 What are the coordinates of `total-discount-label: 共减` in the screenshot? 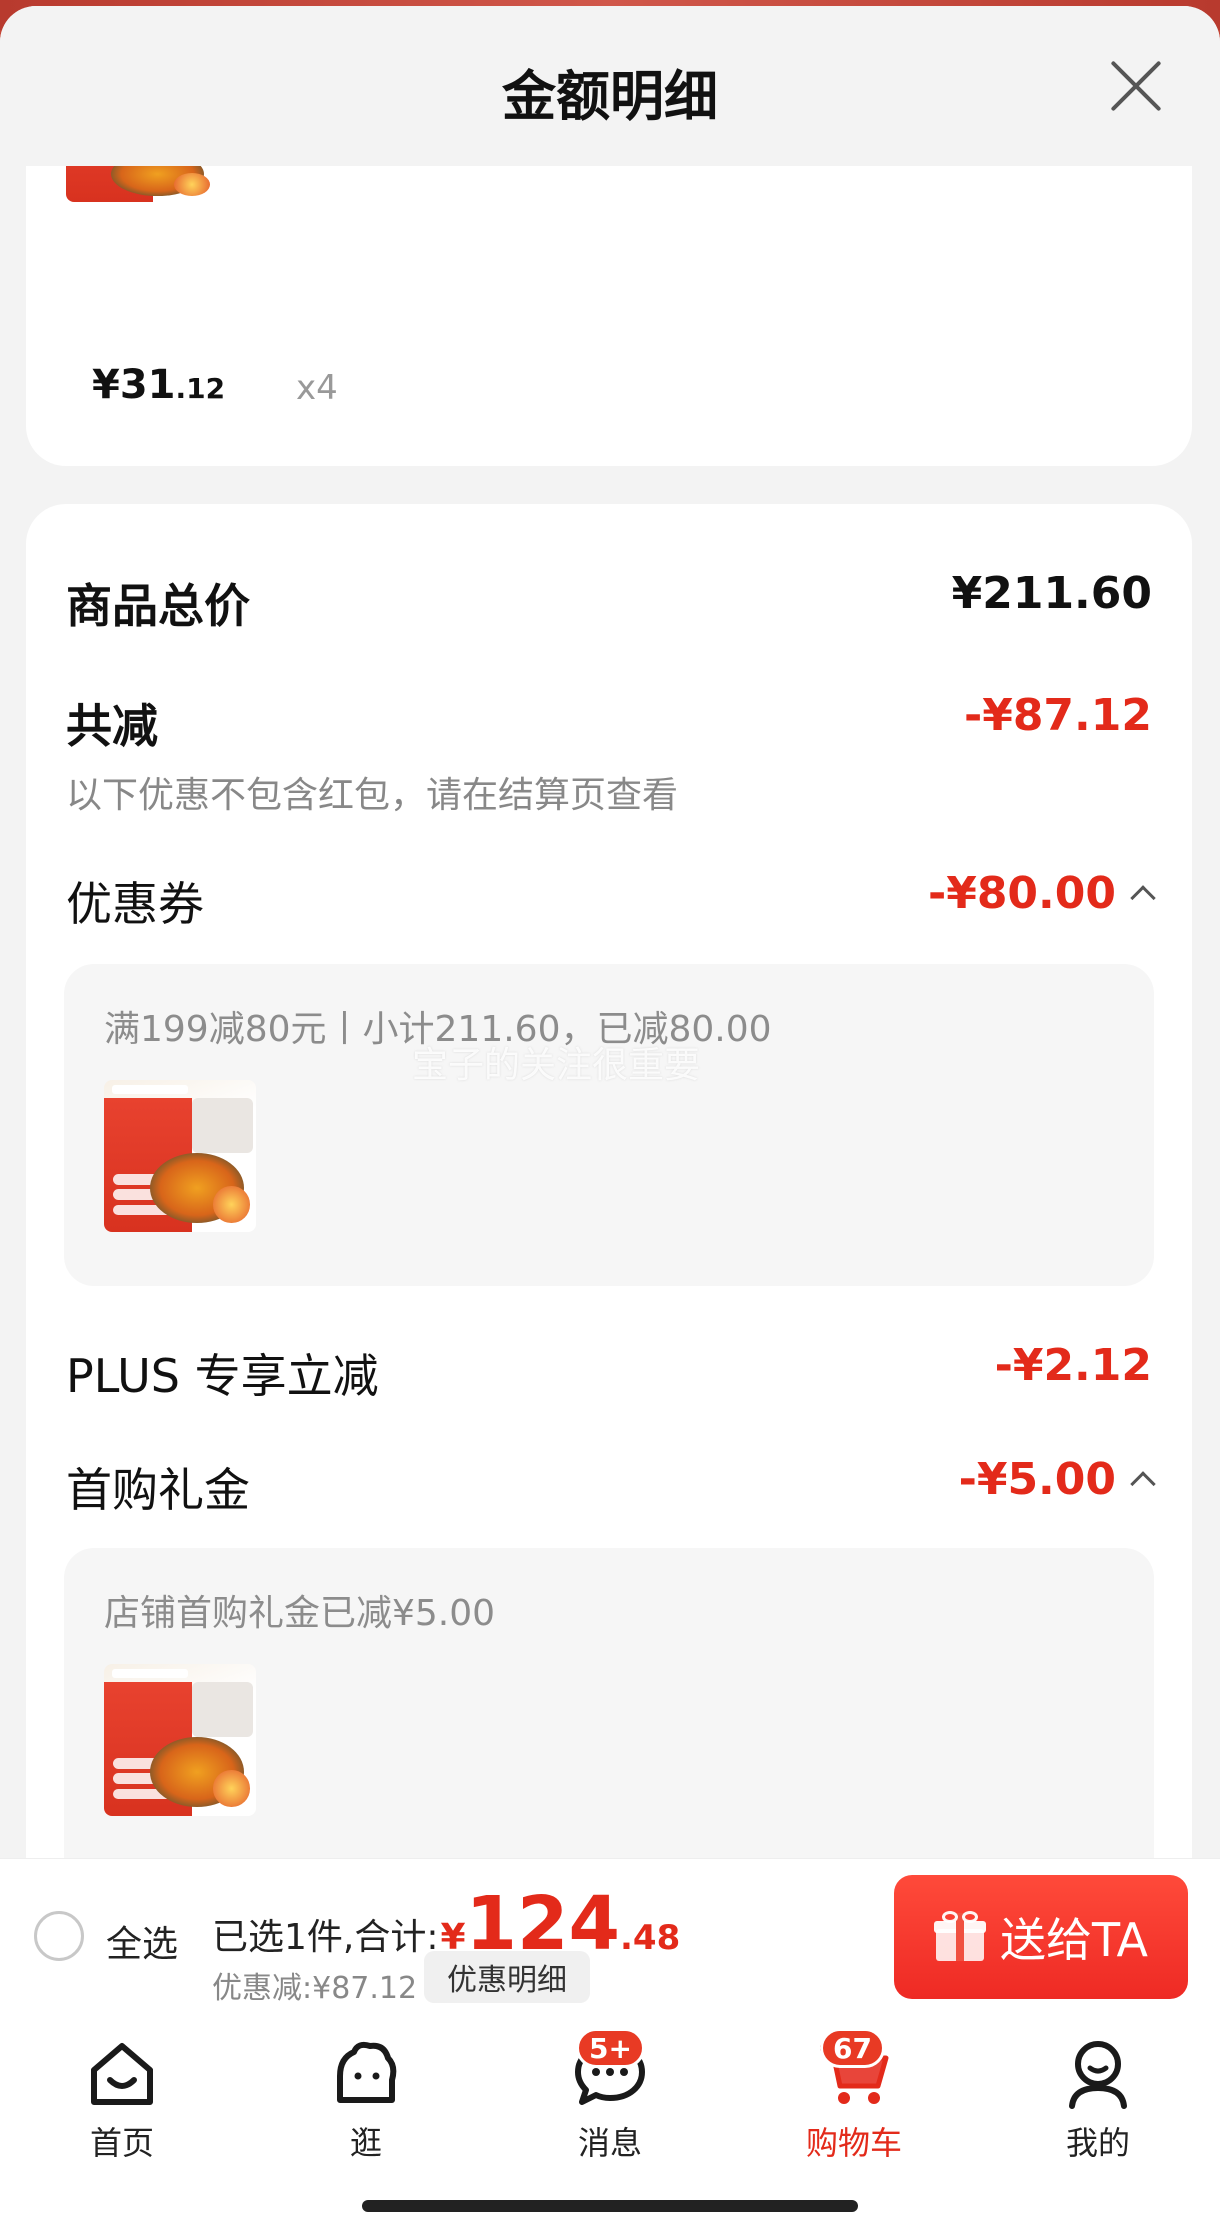 It's located at (112, 726).